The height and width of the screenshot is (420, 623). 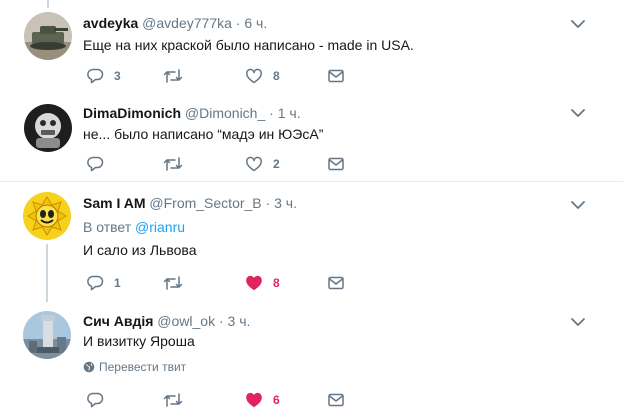 What do you see at coordinates (117, 76) in the screenshot?
I see `reply-count: 3` at bounding box center [117, 76].